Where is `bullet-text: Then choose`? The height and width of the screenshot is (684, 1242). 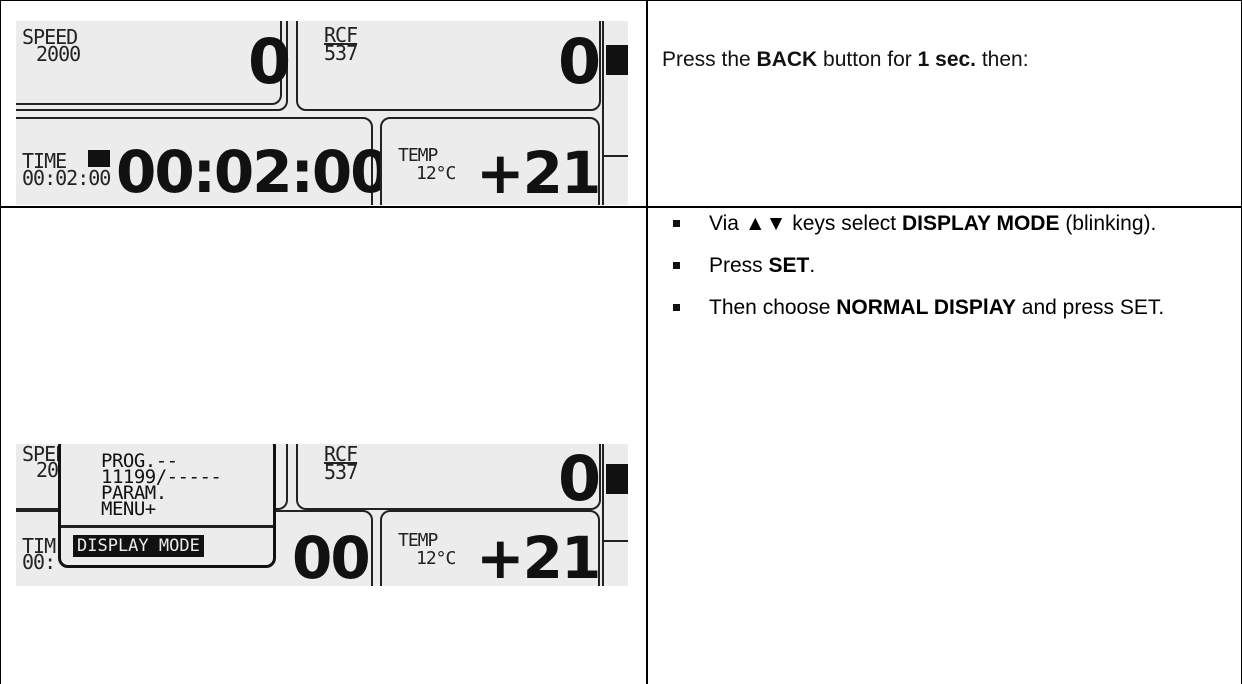
bullet-text: Then choose is located at coordinates (773, 307).